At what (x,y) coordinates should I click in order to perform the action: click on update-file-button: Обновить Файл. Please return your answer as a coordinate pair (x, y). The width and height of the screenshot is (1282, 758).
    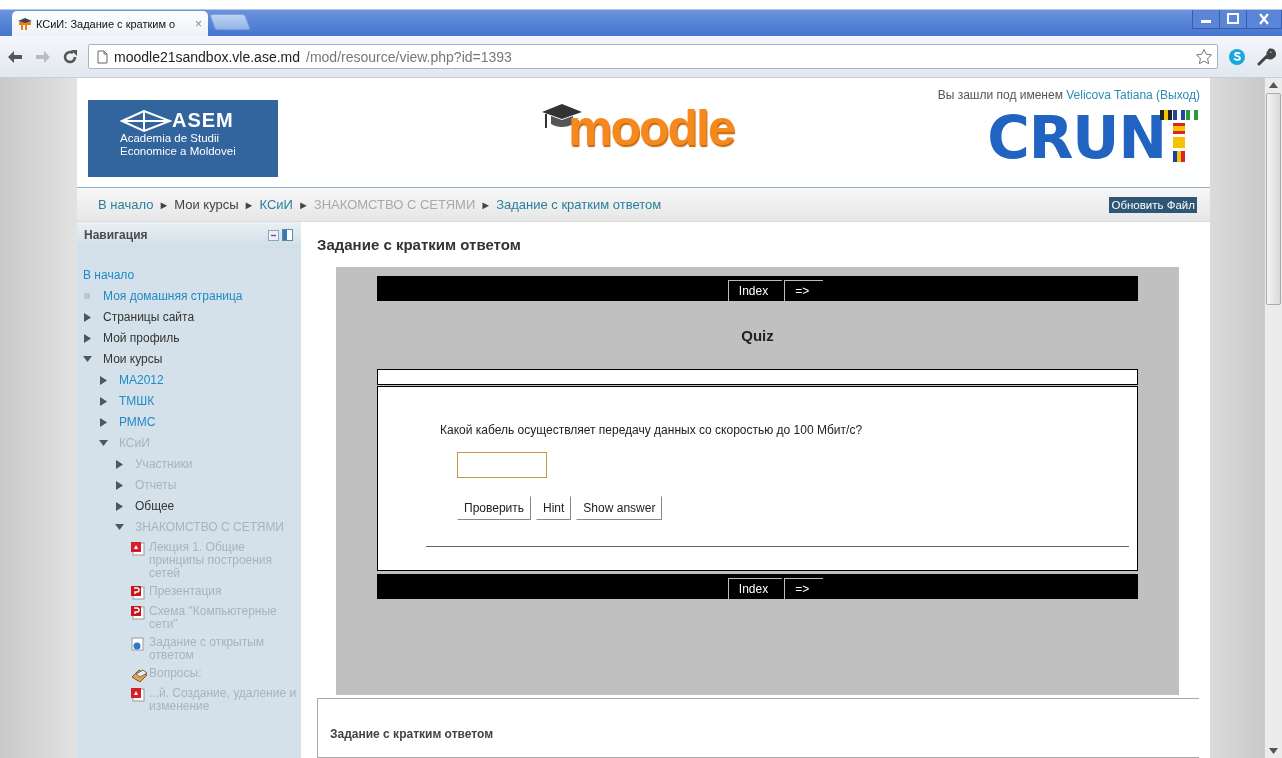
    Looking at the image, I should click on (1153, 204).